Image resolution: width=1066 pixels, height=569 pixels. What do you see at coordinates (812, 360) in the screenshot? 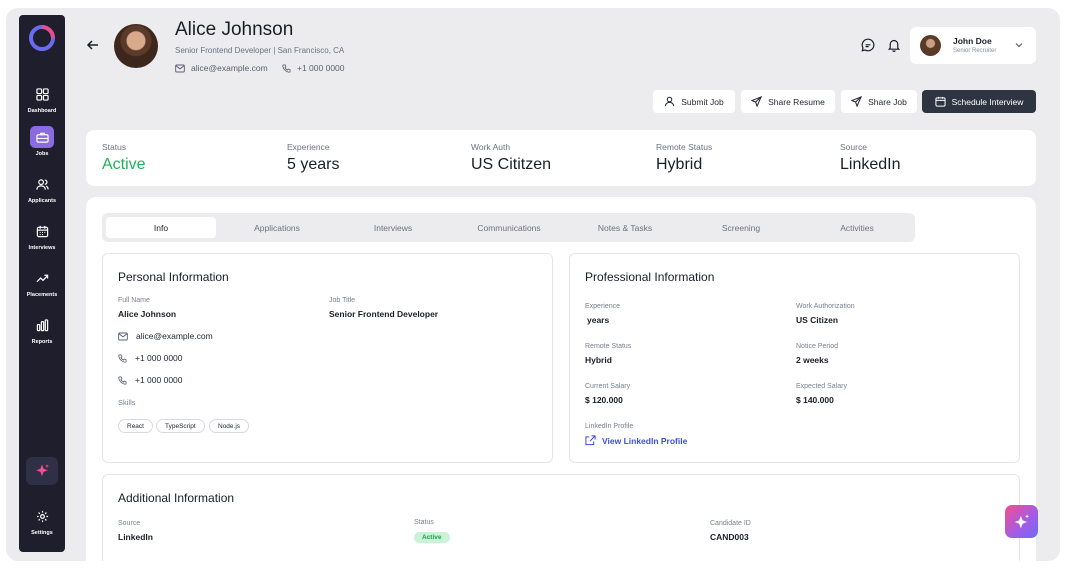
I see `field-value: 2 weeks` at bounding box center [812, 360].